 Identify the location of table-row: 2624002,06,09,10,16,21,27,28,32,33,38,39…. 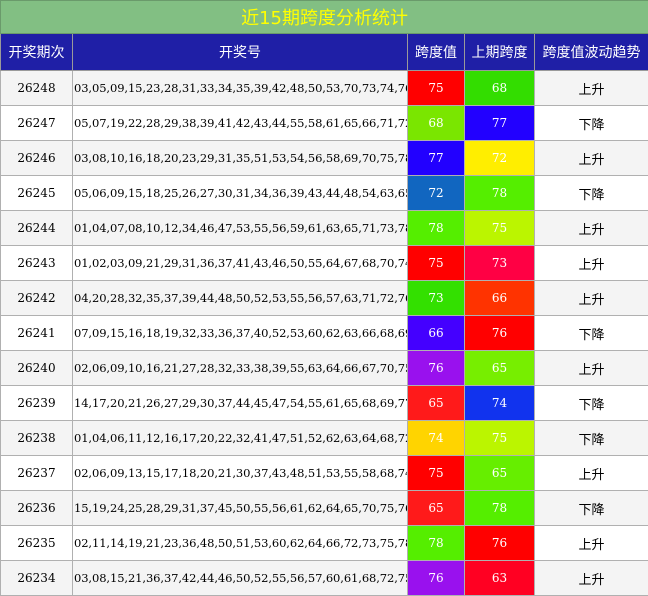
(324, 368).